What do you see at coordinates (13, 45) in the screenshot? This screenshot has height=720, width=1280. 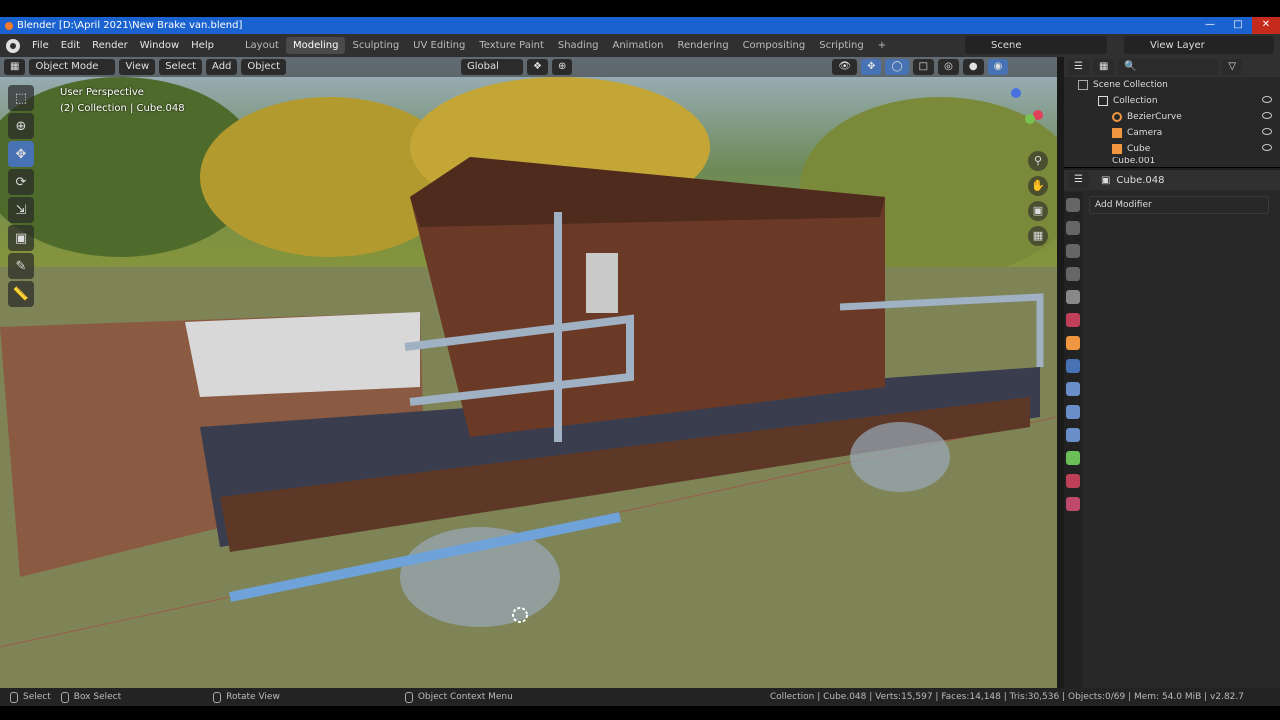 I see `blender-logo-icon` at bounding box center [13, 45].